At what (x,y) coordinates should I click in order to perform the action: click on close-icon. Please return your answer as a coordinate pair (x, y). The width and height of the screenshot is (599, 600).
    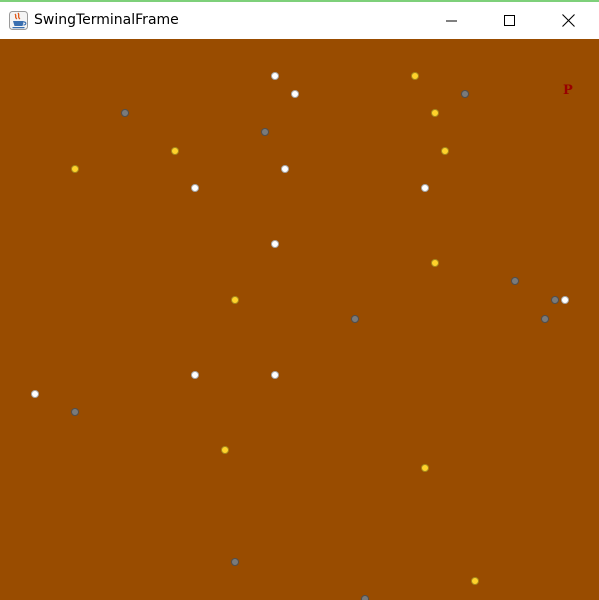
    Looking at the image, I should click on (568, 20).